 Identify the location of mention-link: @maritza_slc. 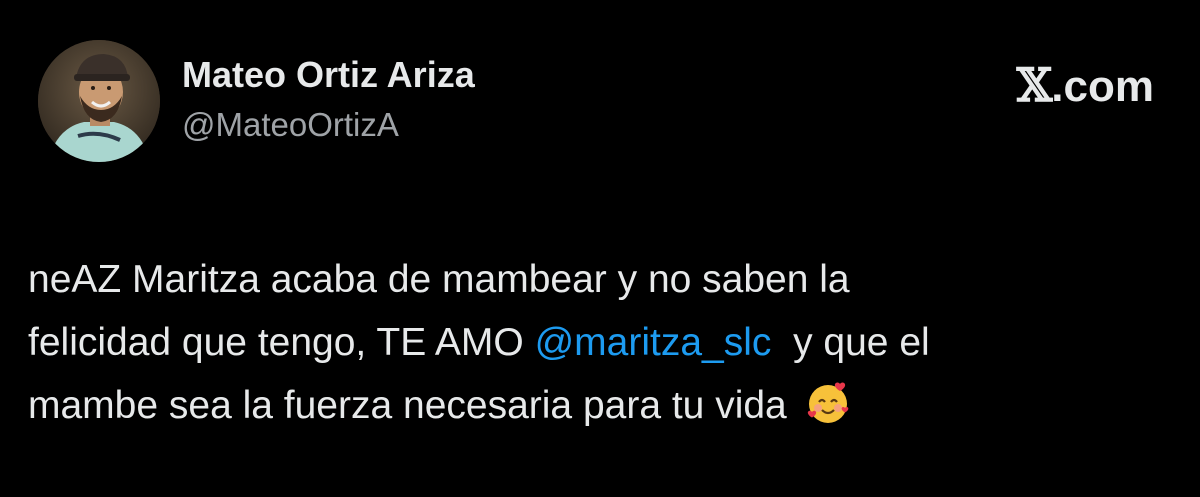
(653, 342).